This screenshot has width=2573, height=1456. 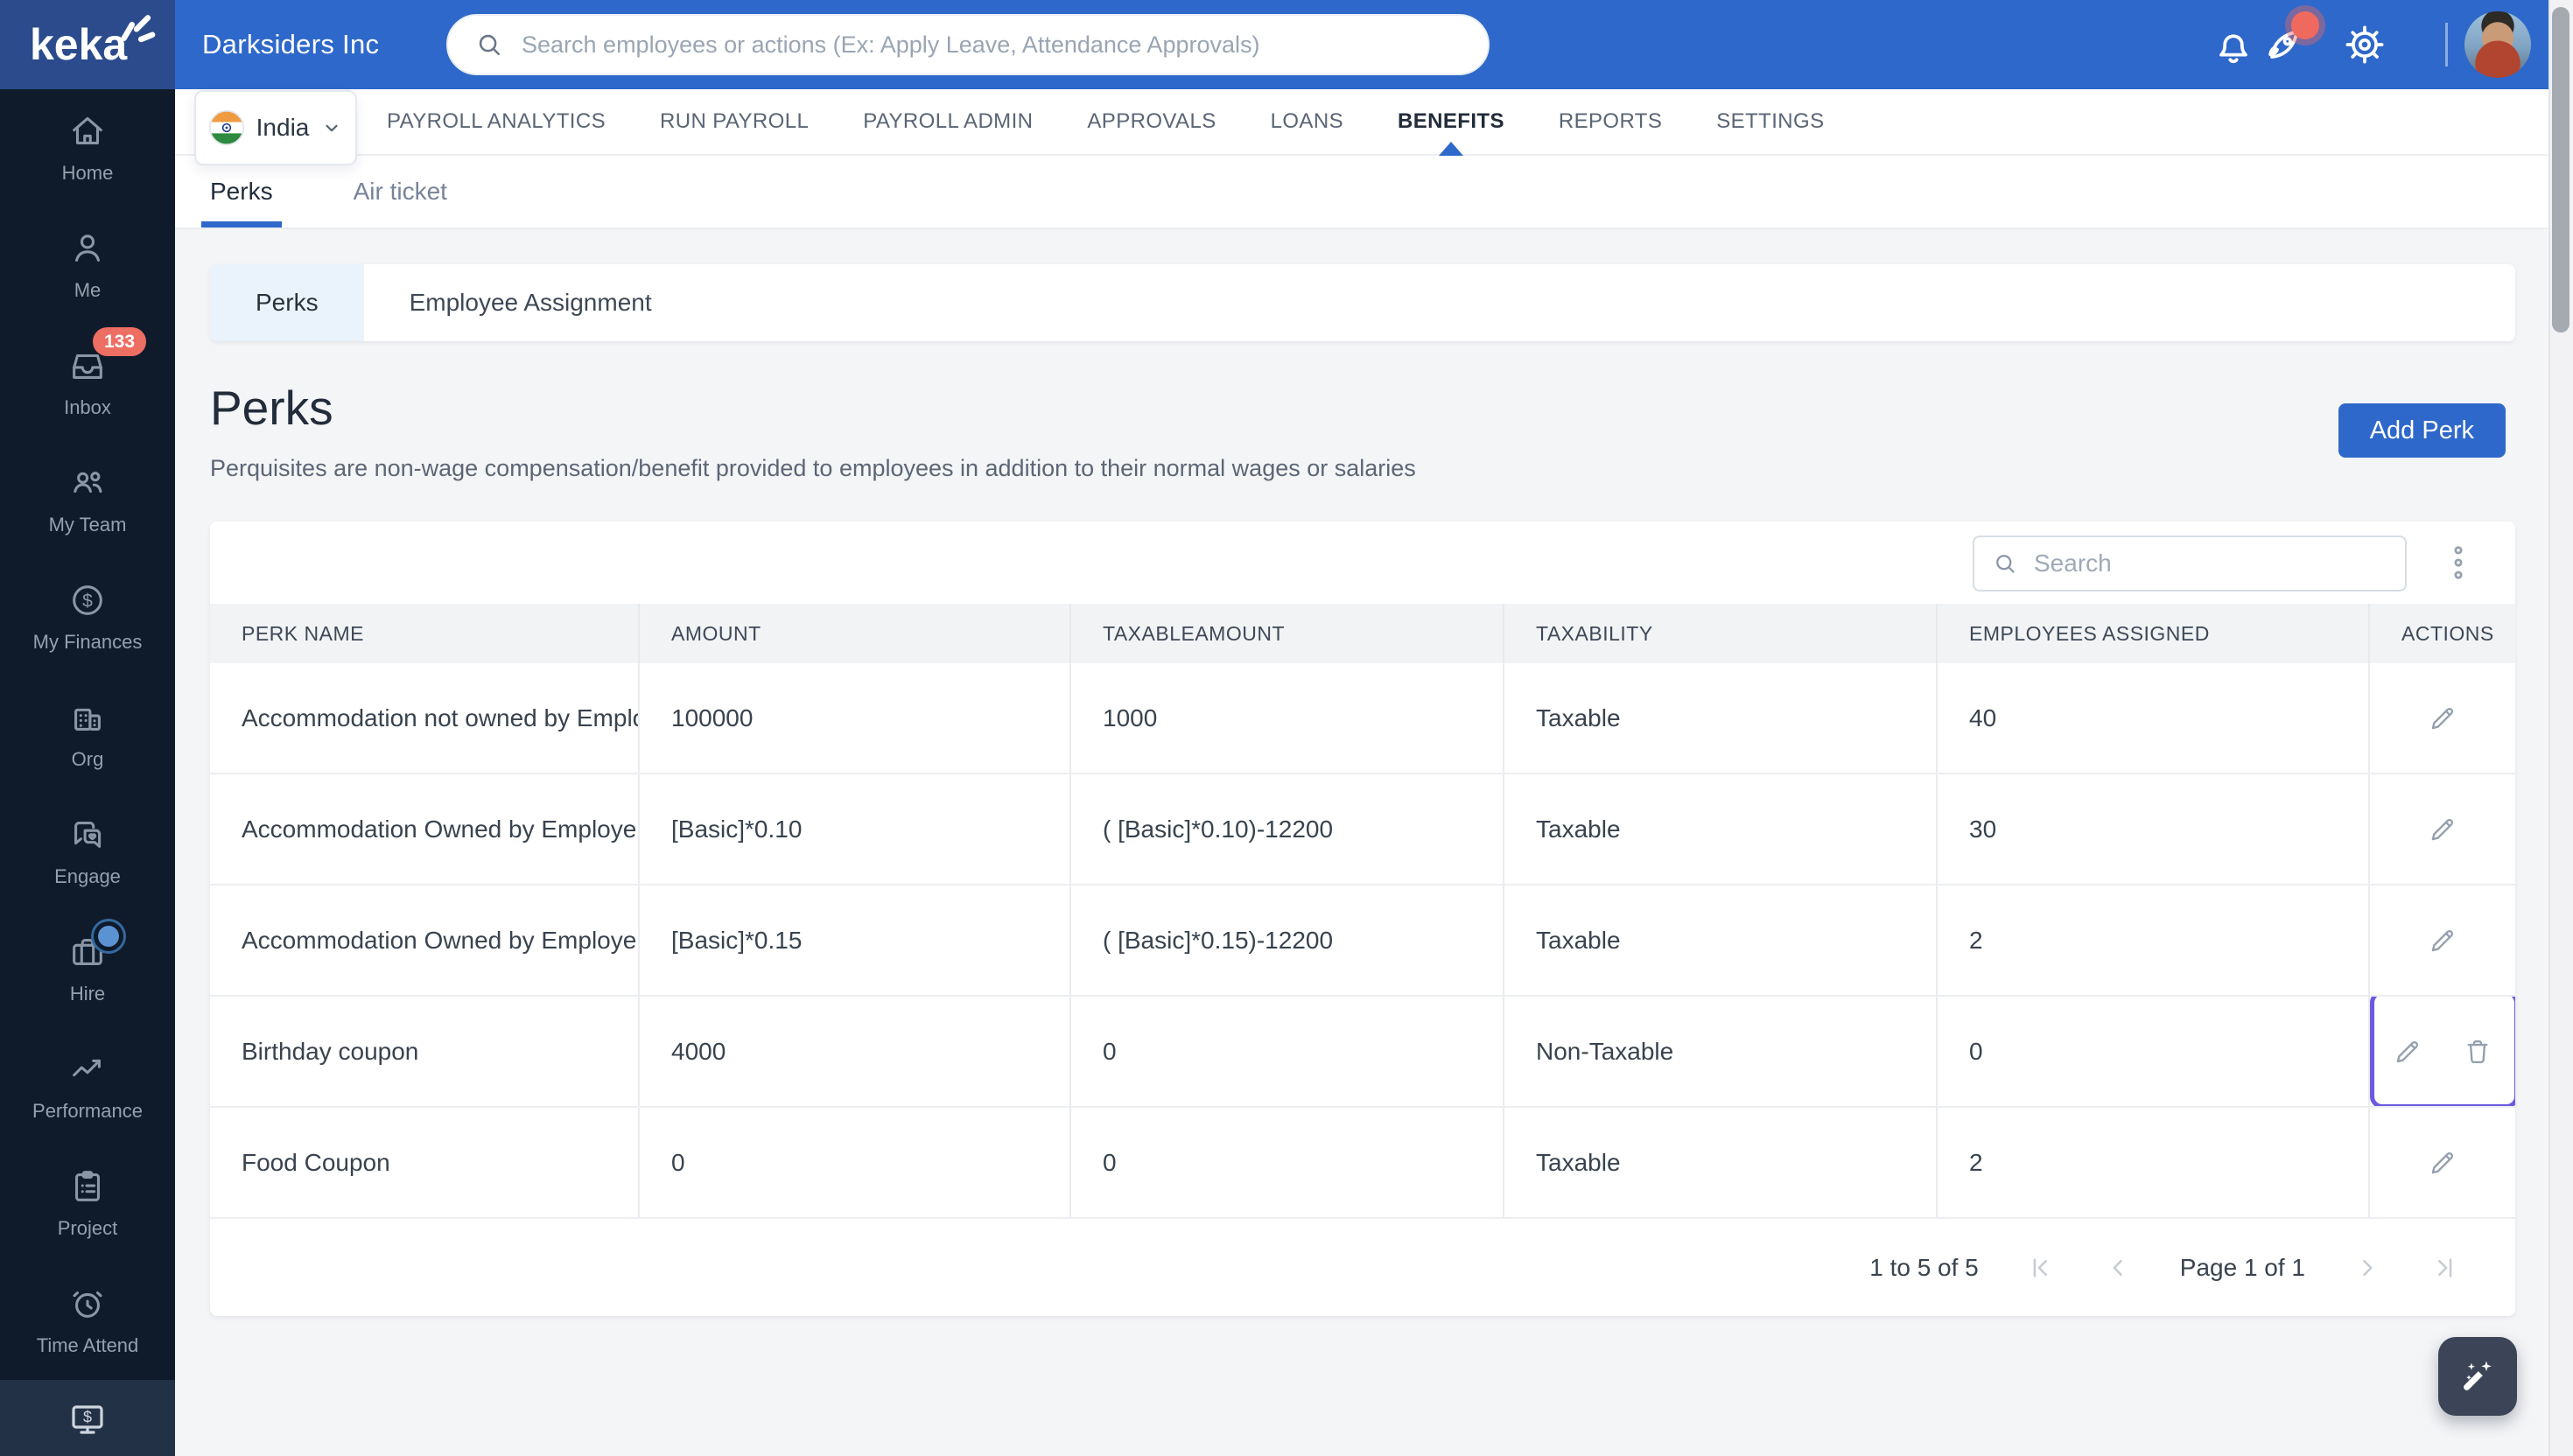 What do you see at coordinates (87, 642) in the screenshot?
I see `sidebar-item-label: My Finances` at bounding box center [87, 642].